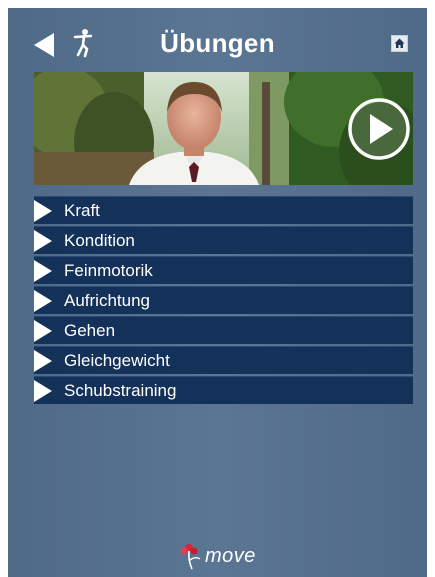 The width and height of the screenshot is (435, 577). Describe the element at coordinates (190, 557) in the screenshot. I see `flower-icon` at that location.